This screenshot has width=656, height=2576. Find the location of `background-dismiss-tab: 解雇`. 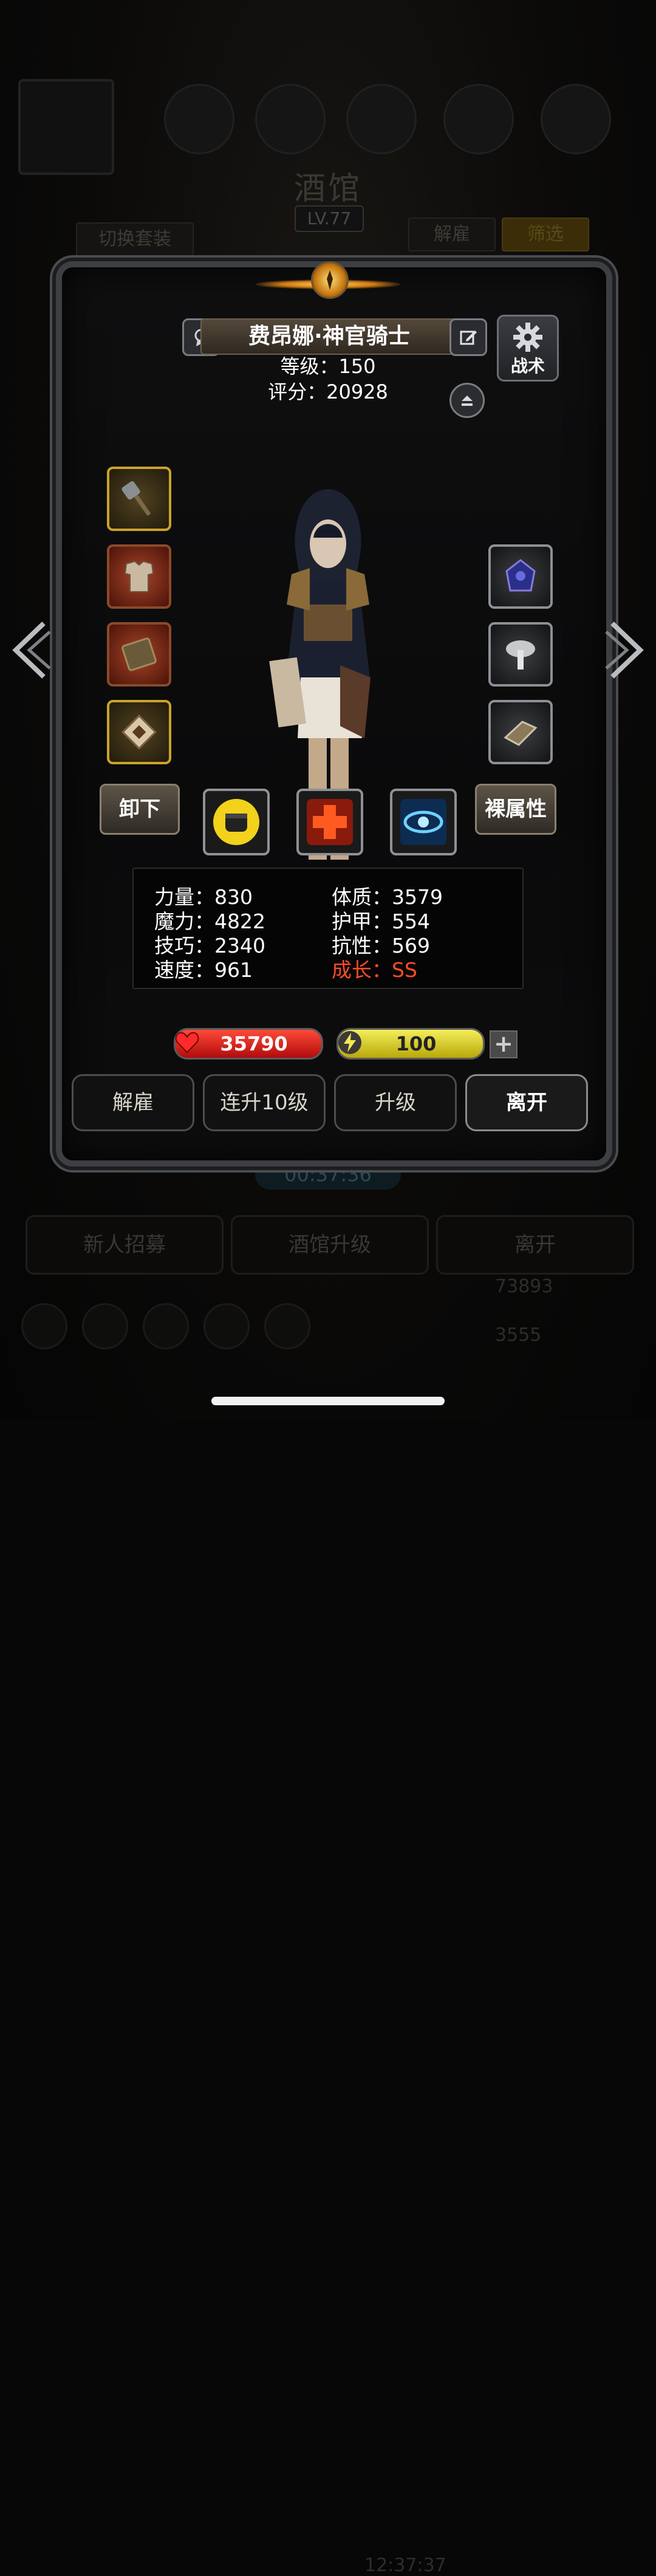

background-dismiss-tab: 解雇 is located at coordinates (452, 235).